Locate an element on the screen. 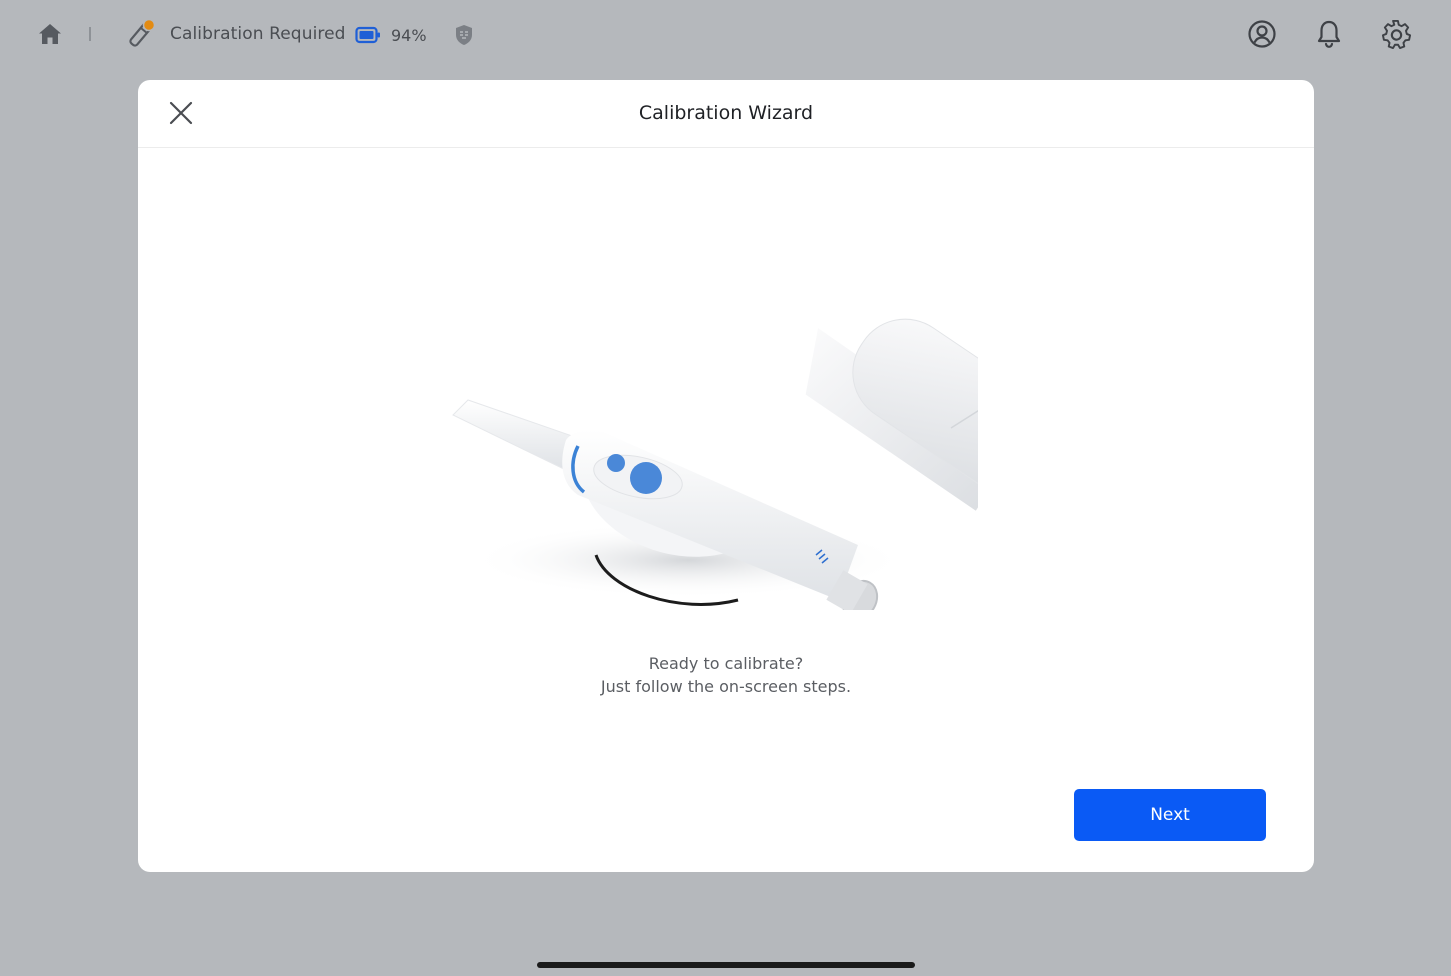  user-profile-icon is located at coordinates (1262, 34).